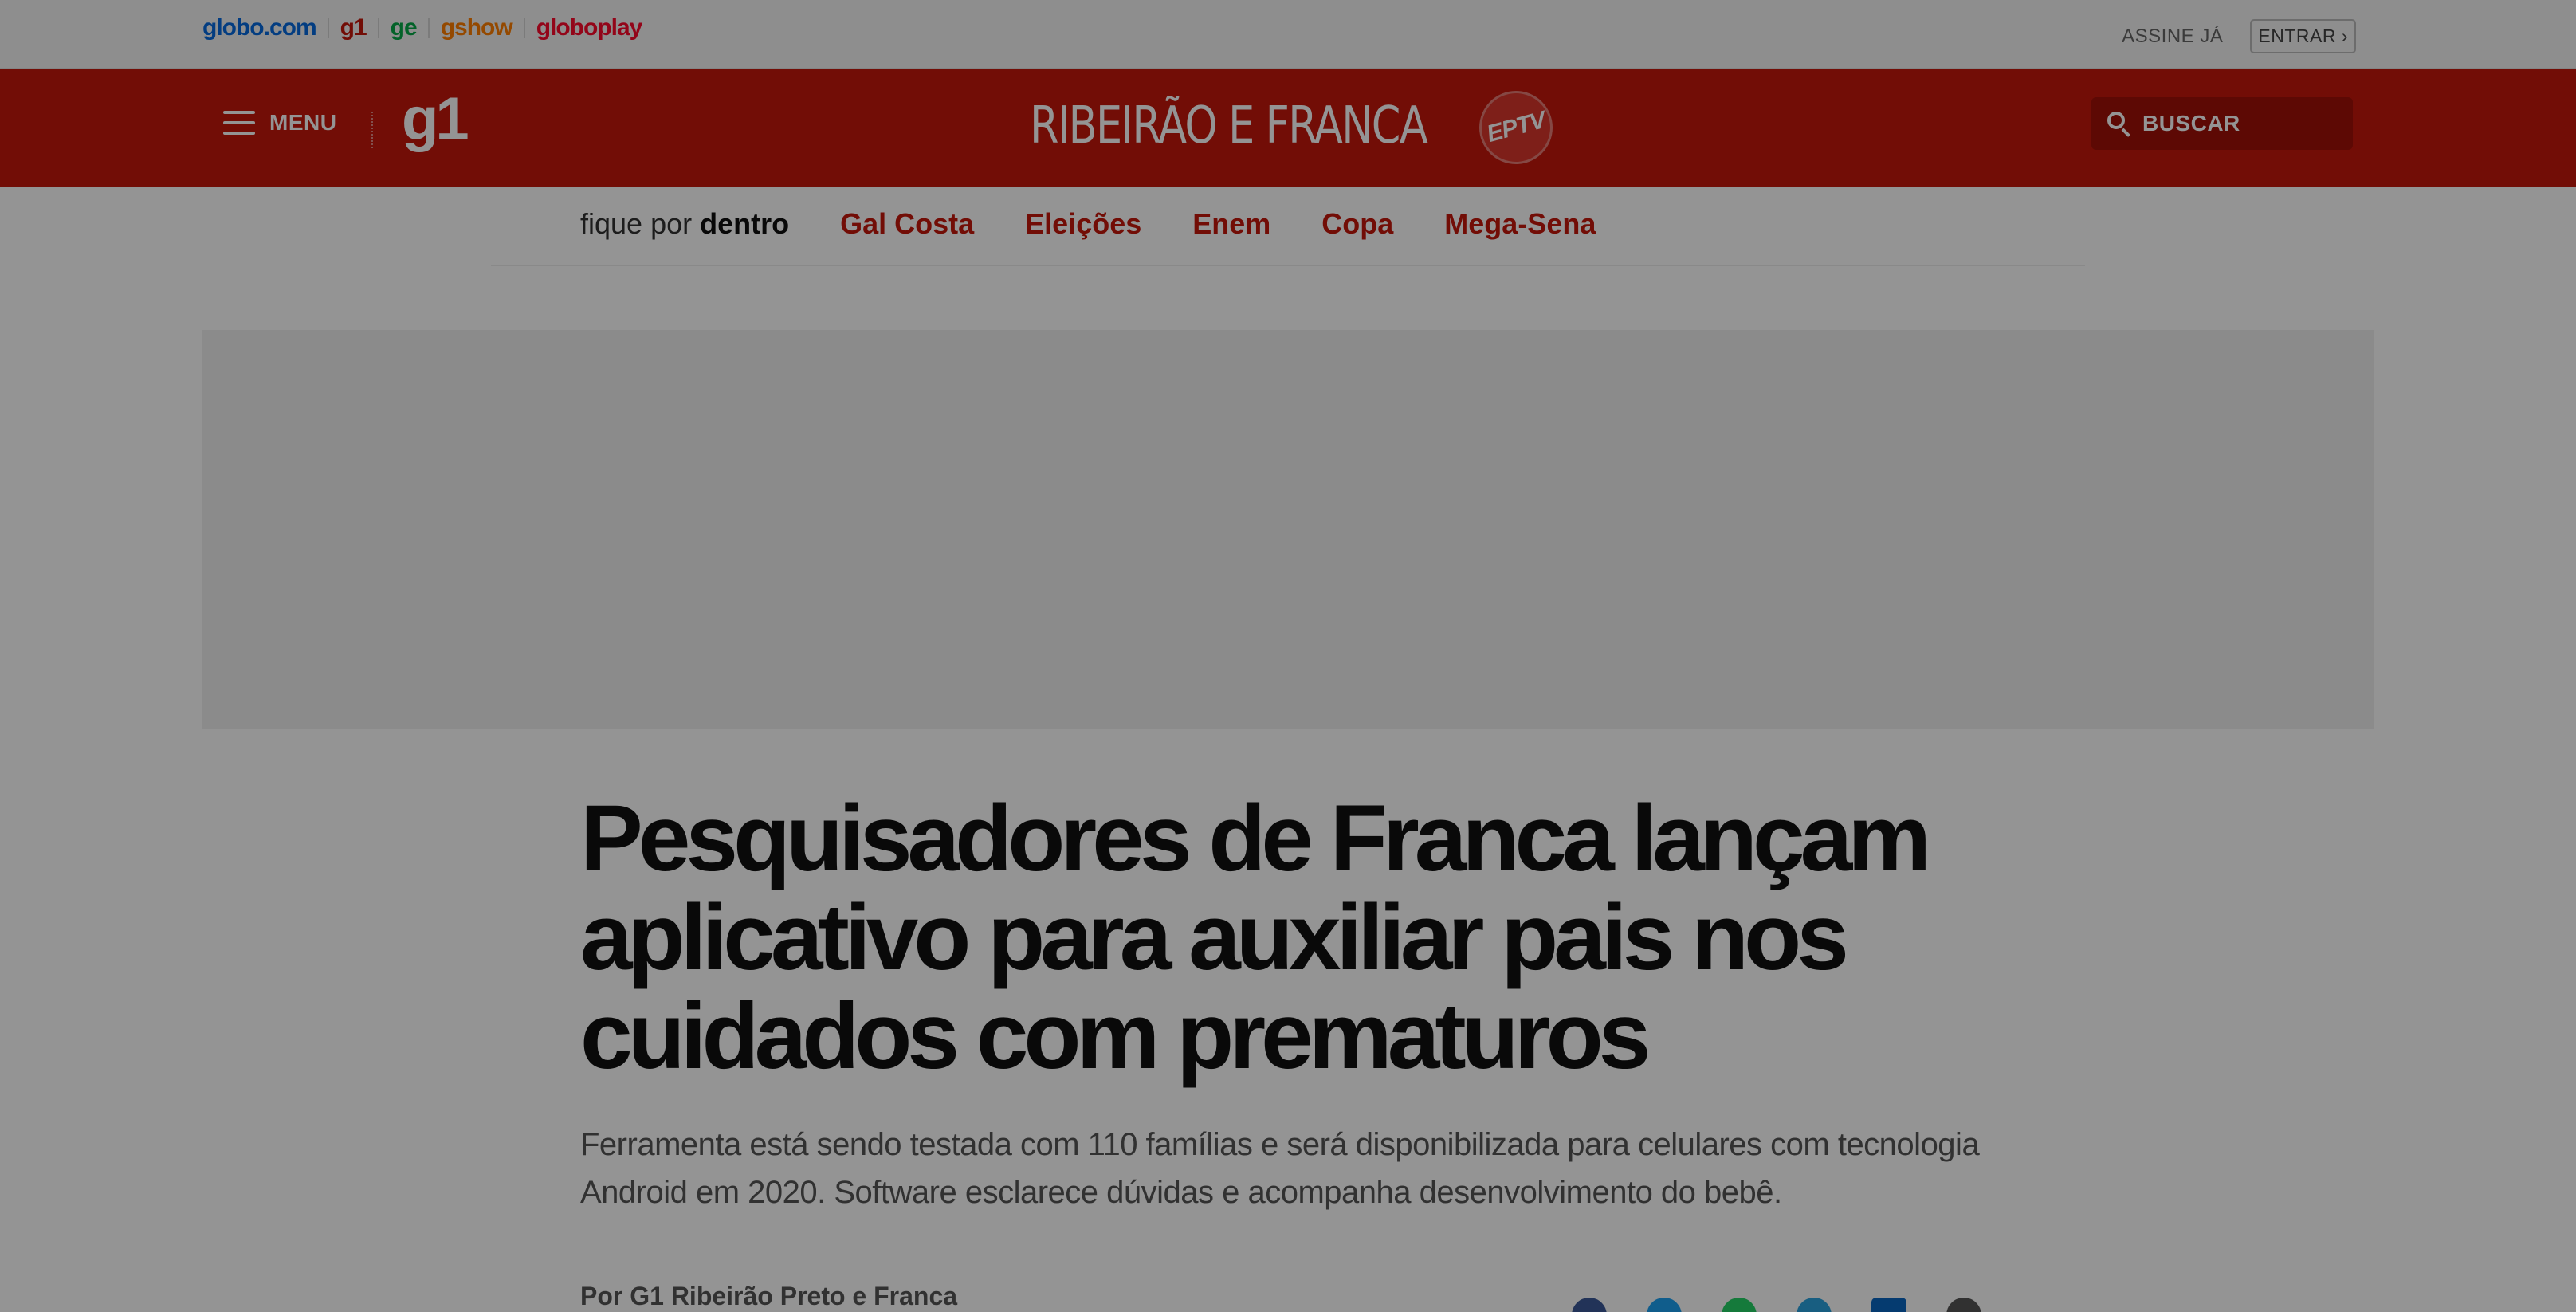 The image size is (2576, 1312). I want to click on eptv-logo-text: EPTV, so click(1516, 127).